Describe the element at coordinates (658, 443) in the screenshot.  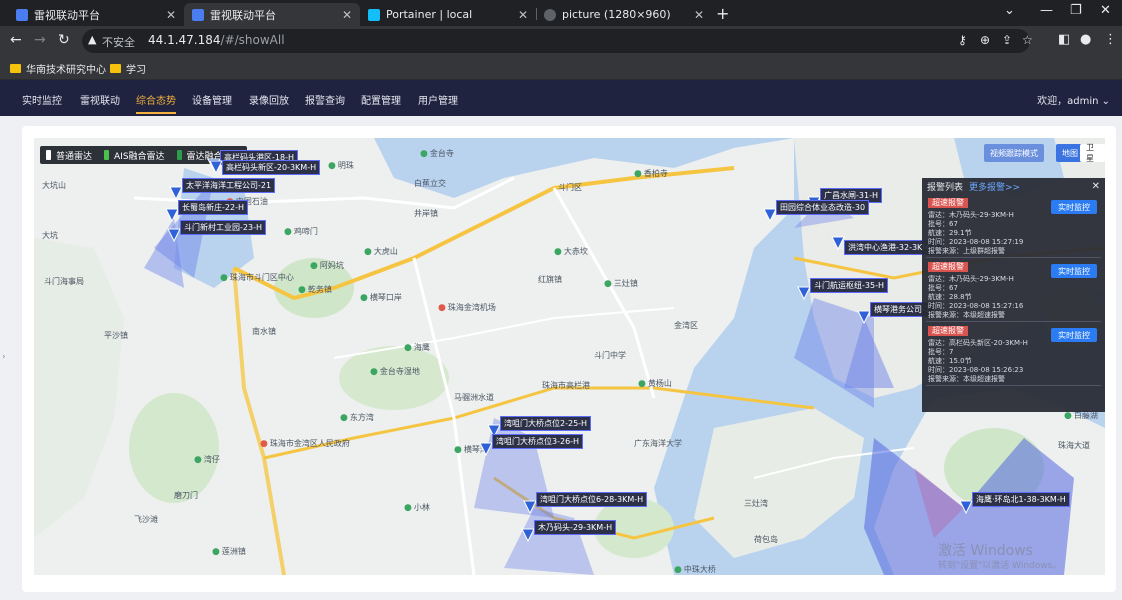
I see `poi-label: 广东海洋大学` at that location.